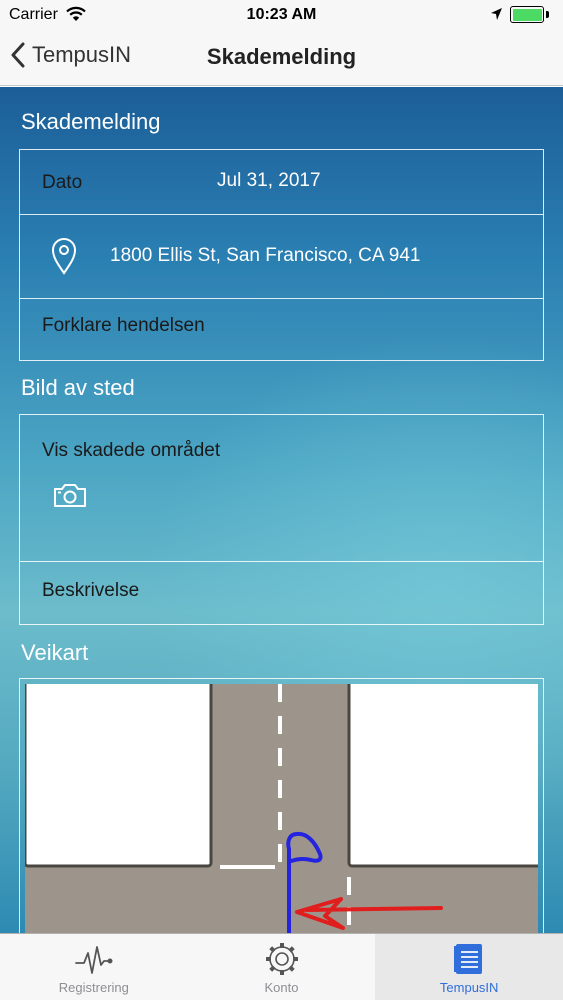  I want to click on gear-icon, so click(281, 959).